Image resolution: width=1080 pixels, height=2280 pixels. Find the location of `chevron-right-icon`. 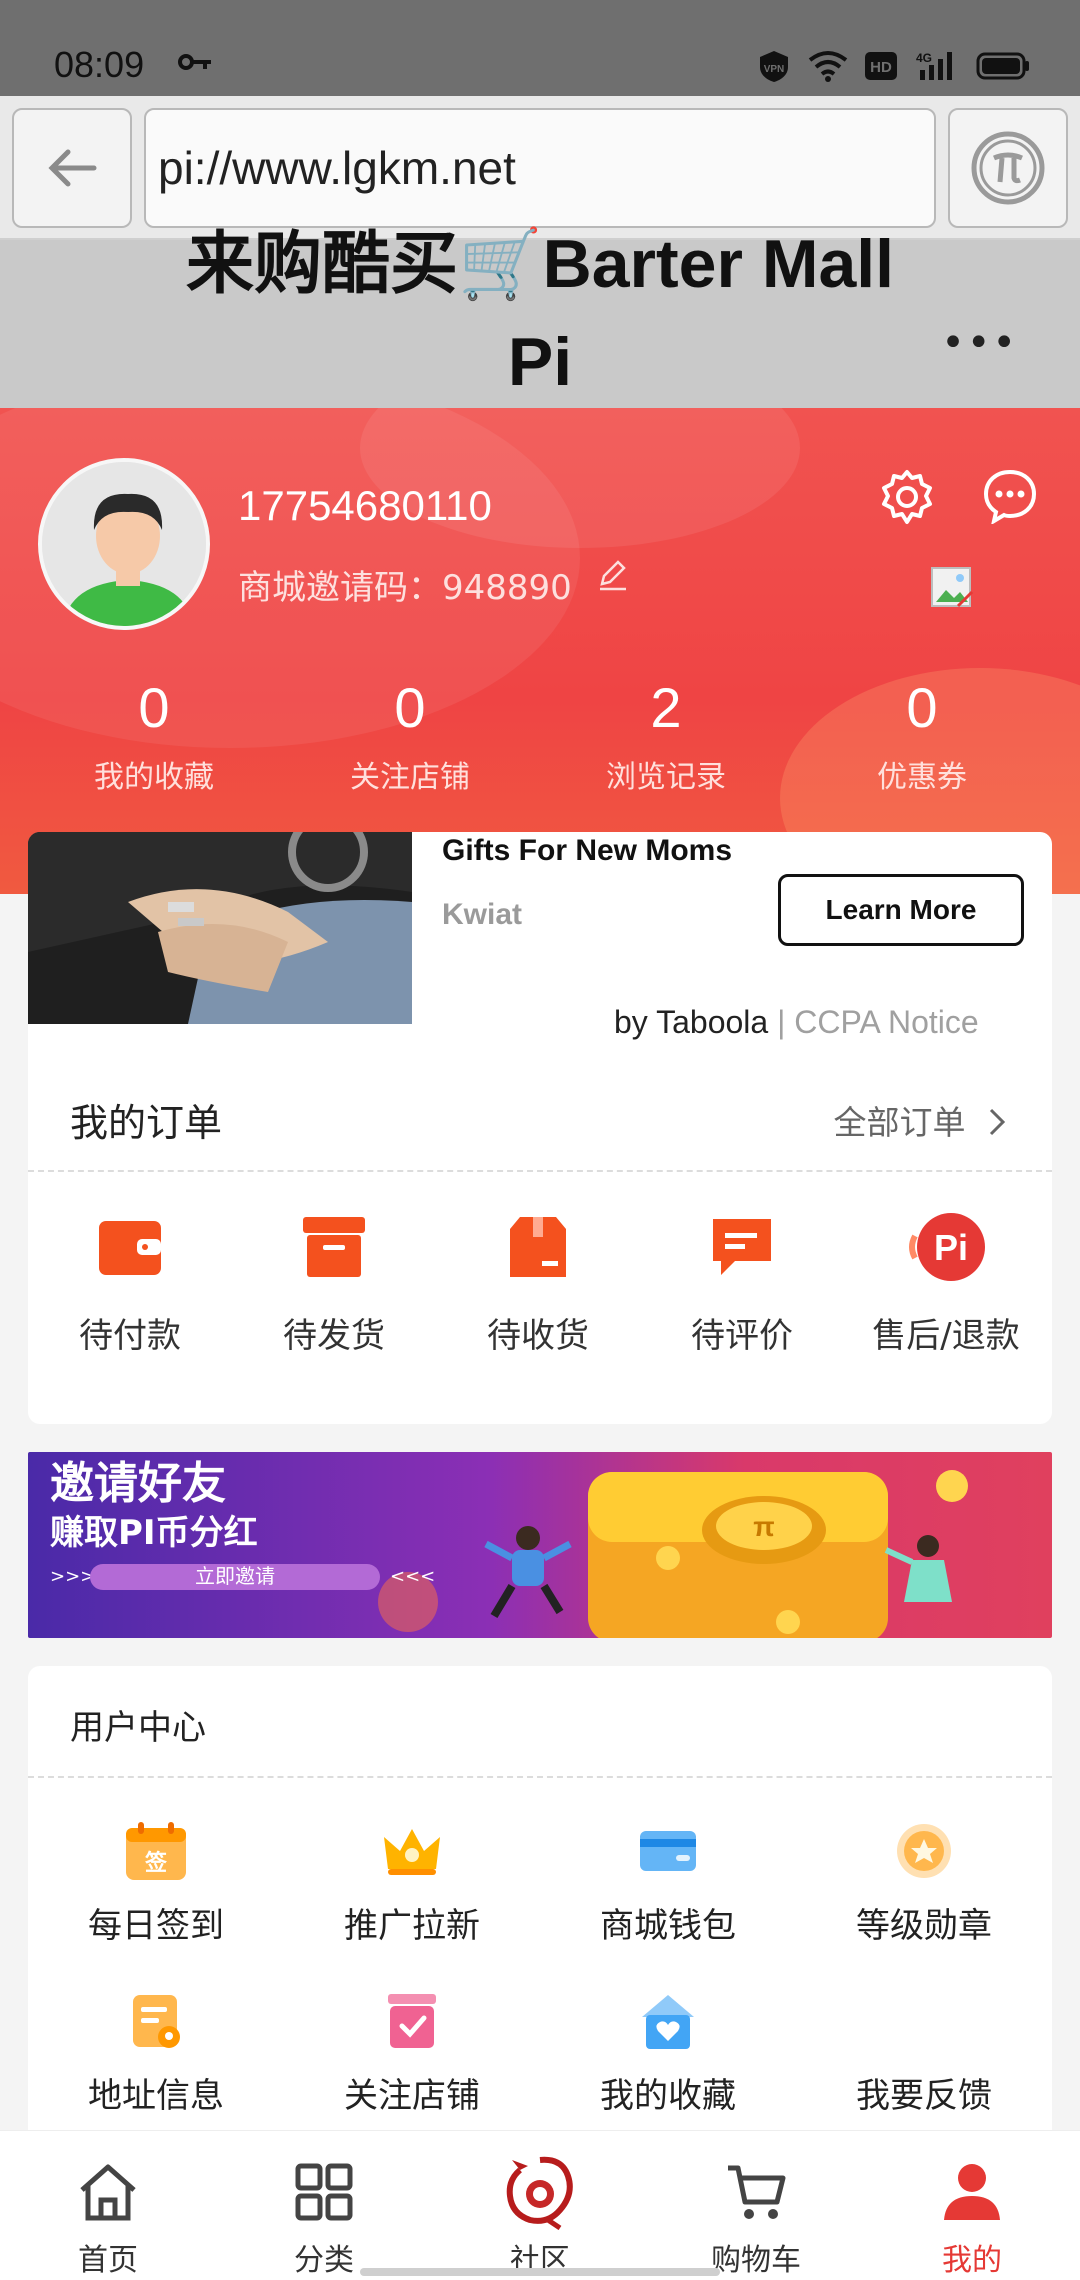

chevron-right-icon is located at coordinates (997, 1122).